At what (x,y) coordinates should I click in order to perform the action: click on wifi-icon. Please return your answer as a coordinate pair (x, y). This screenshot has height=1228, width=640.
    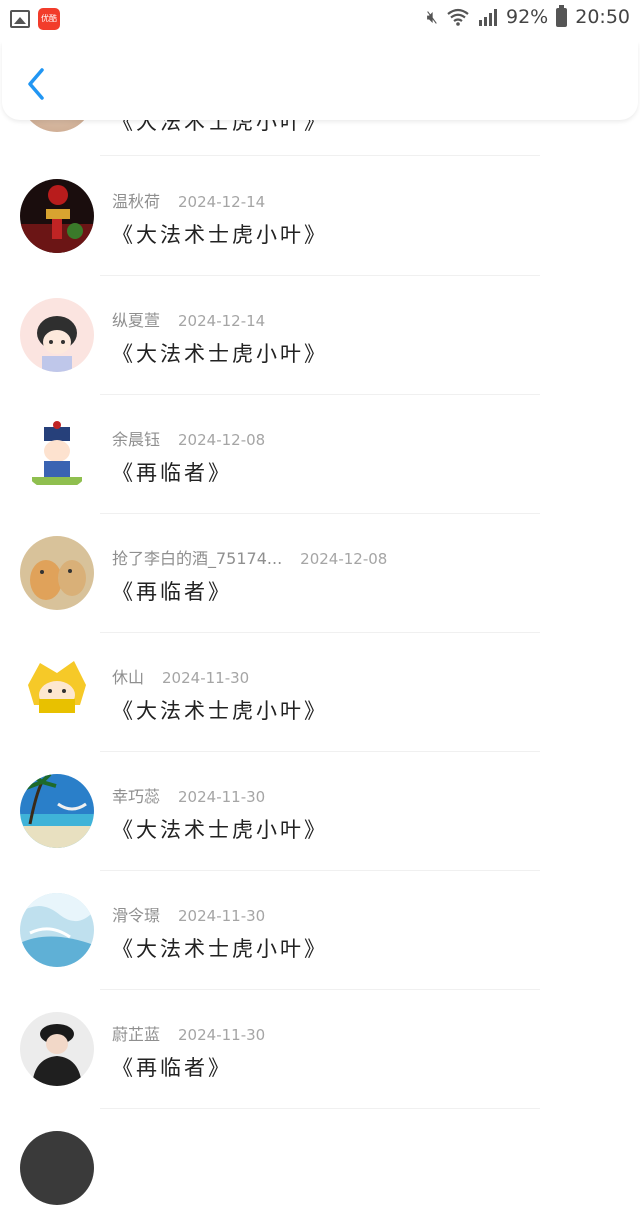
    Looking at the image, I should click on (458, 17).